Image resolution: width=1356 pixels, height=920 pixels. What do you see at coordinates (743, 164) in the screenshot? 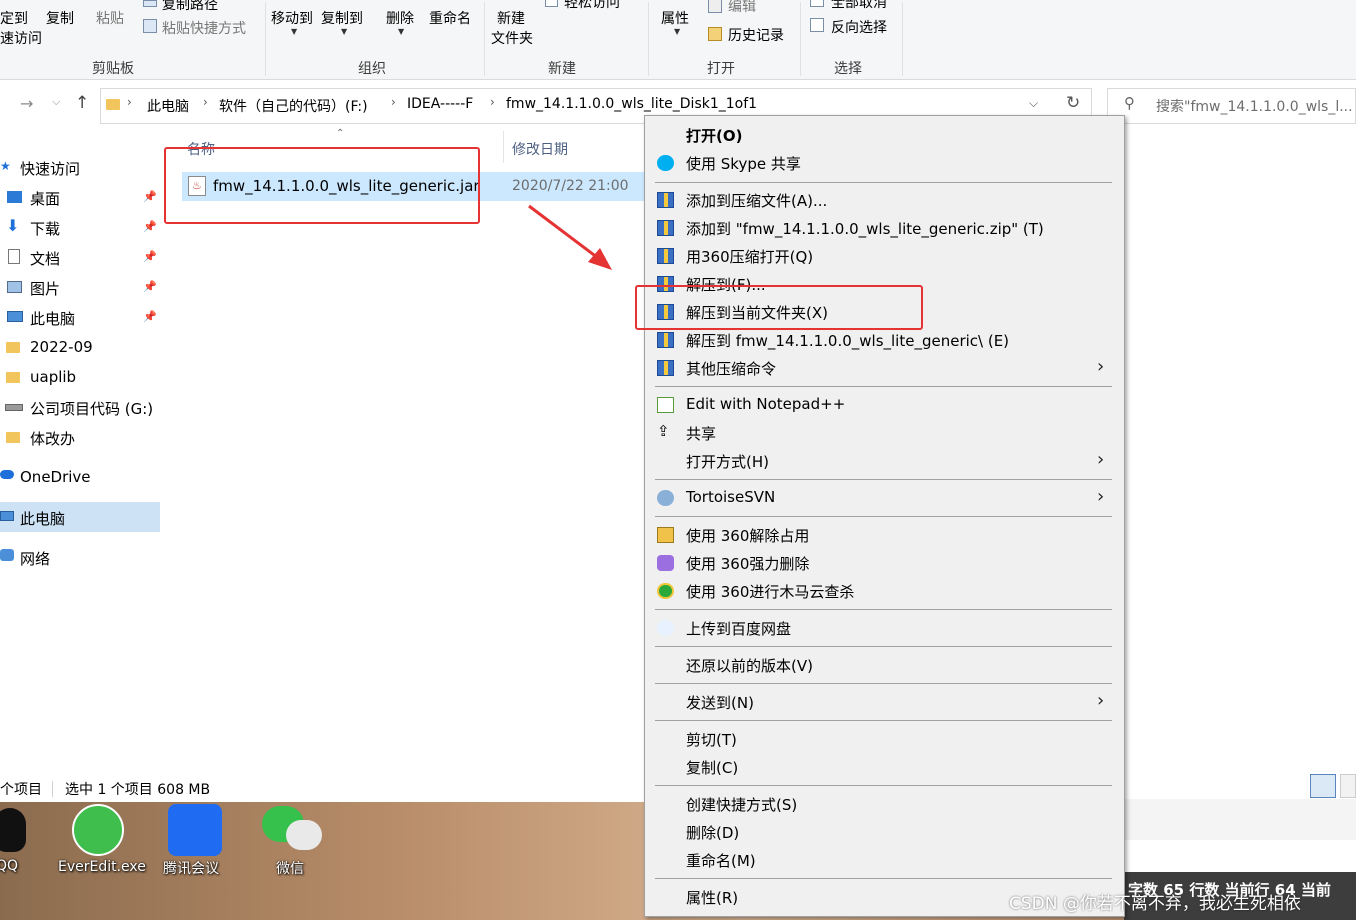
I see `menu-item-label: 使用 Skype 共享` at bounding box center [743, 164].